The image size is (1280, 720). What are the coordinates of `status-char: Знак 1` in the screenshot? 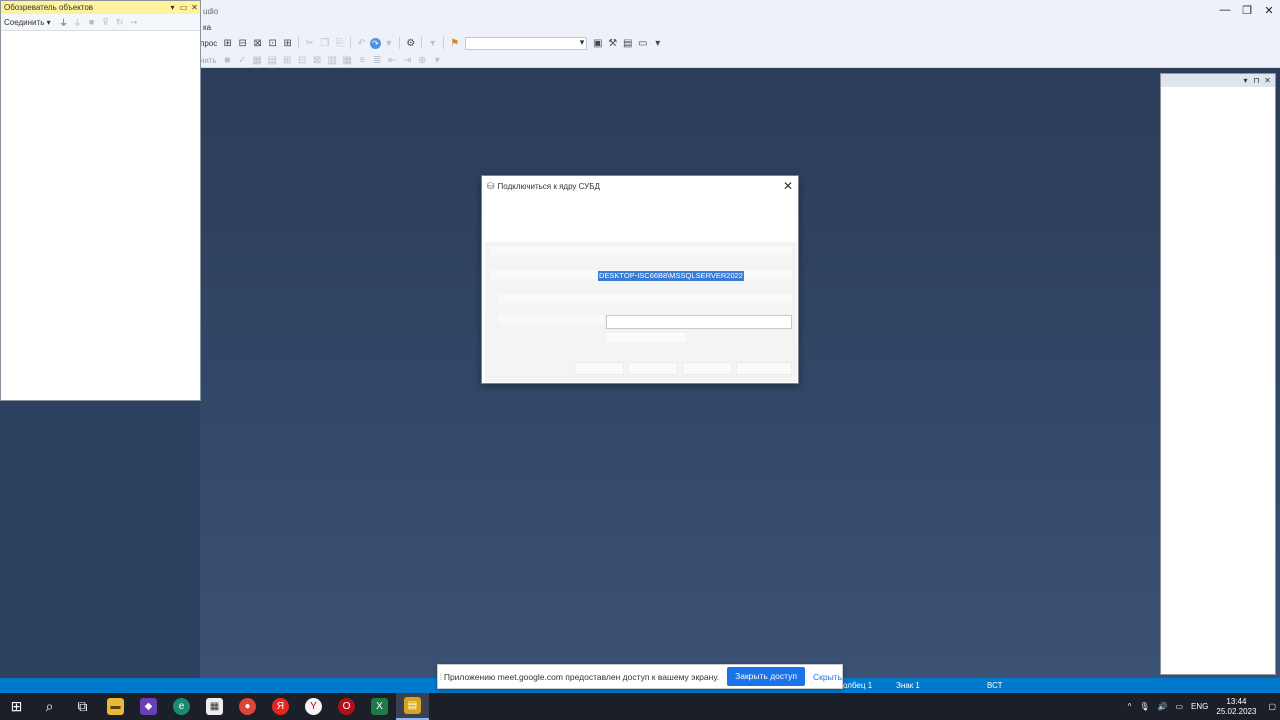 It's located at (908, 685).